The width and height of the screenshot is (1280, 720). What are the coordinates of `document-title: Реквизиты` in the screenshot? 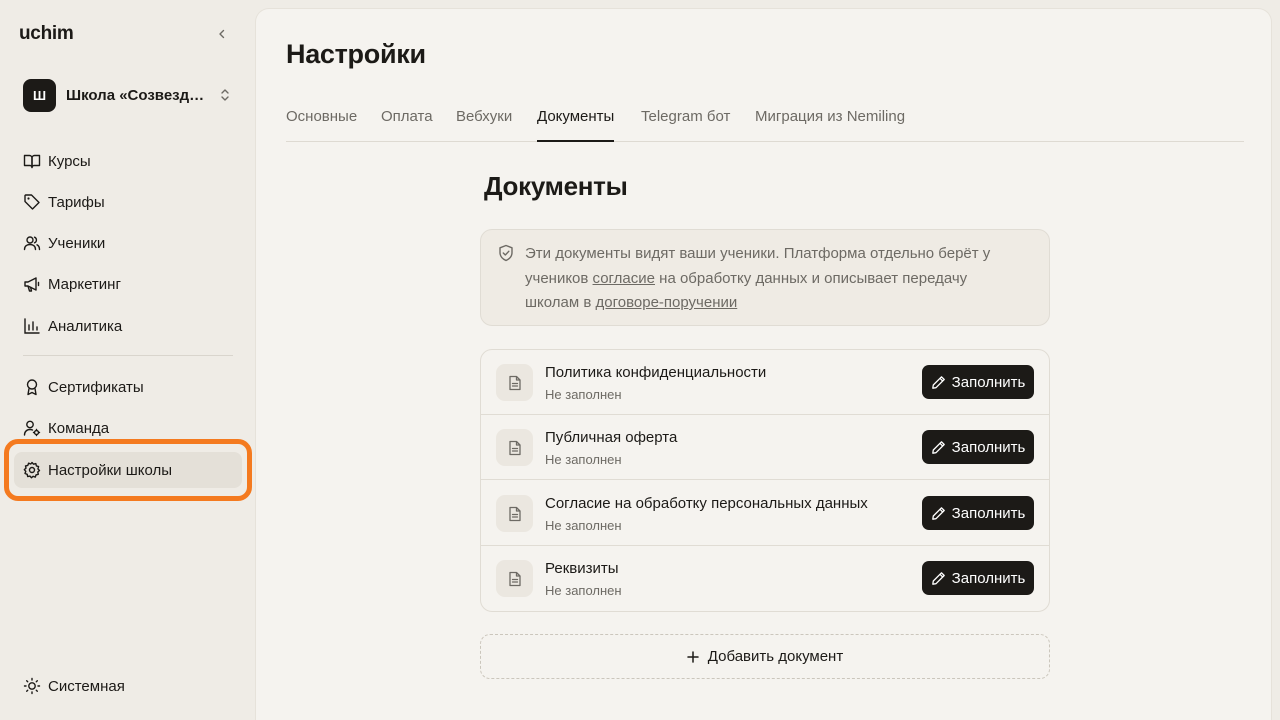 It's located at (582, 568).